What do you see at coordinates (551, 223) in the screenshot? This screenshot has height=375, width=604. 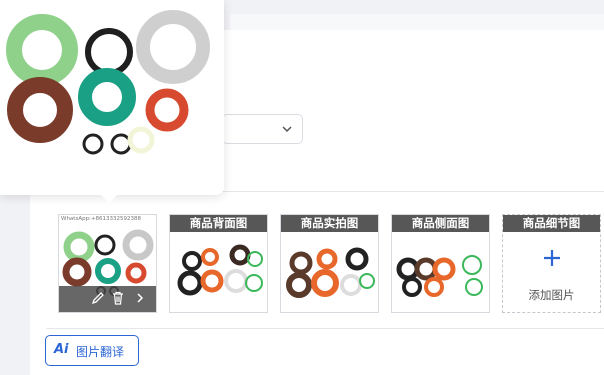 I see `tile-label: 商品细节图` at bounding box center [551, 223].